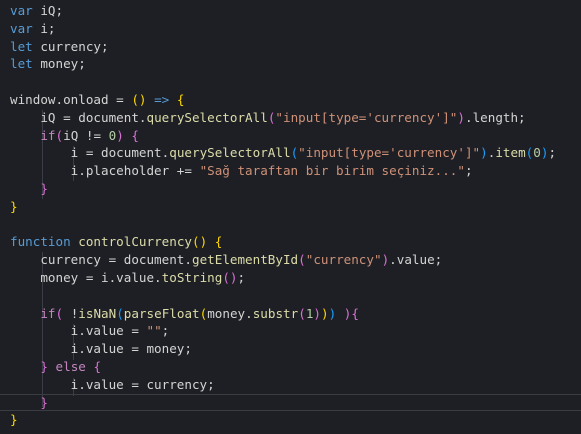 The width and height of the screenshot is (581, 434). Describe the element at coordinates (295, 331) in the screenshot. I see `code-line: i.value = "";` at that location.